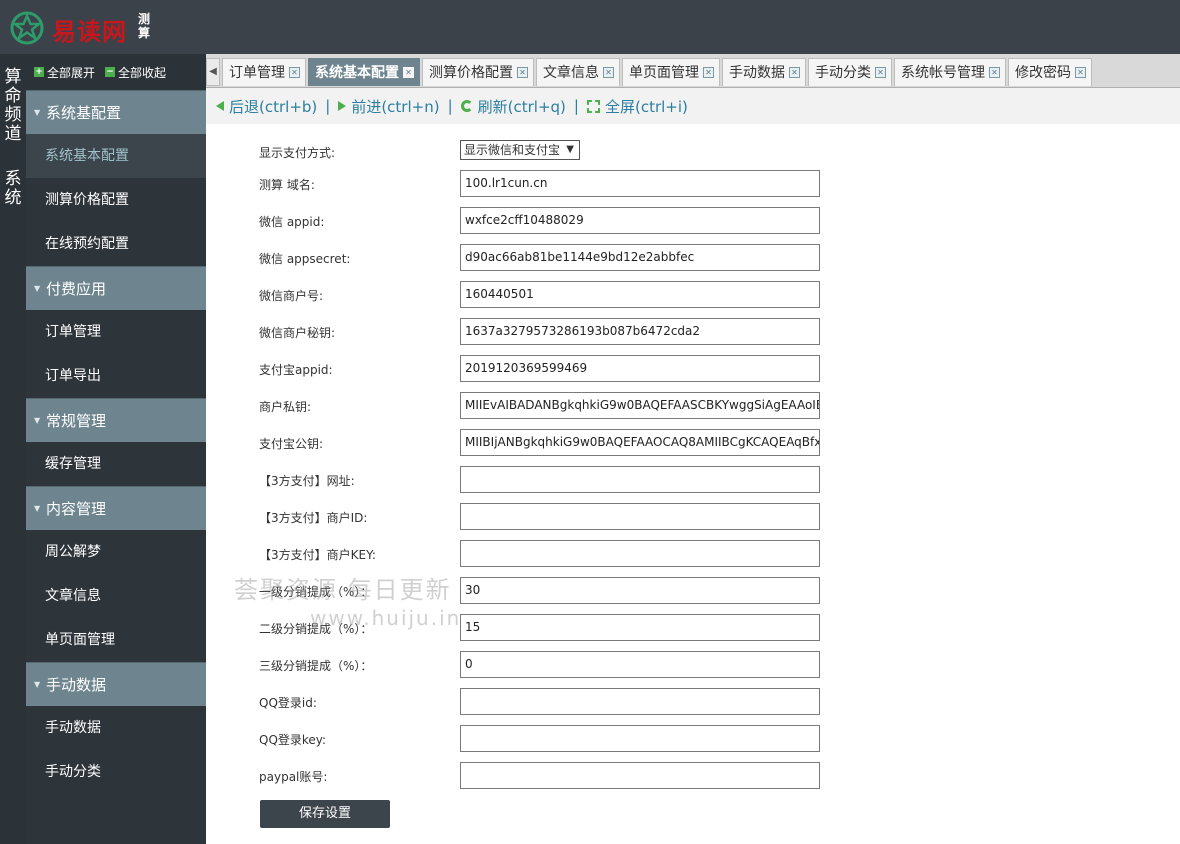 The width and height of the screenshot is (1180, 844). I want to click on tab-label: 手动数据, so click(757, 72).